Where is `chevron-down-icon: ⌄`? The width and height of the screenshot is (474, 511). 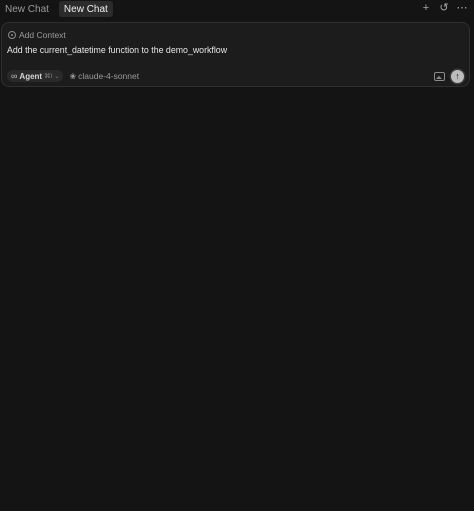
chevron-down-icon: ⌄ is located at coordinates (57, 76).